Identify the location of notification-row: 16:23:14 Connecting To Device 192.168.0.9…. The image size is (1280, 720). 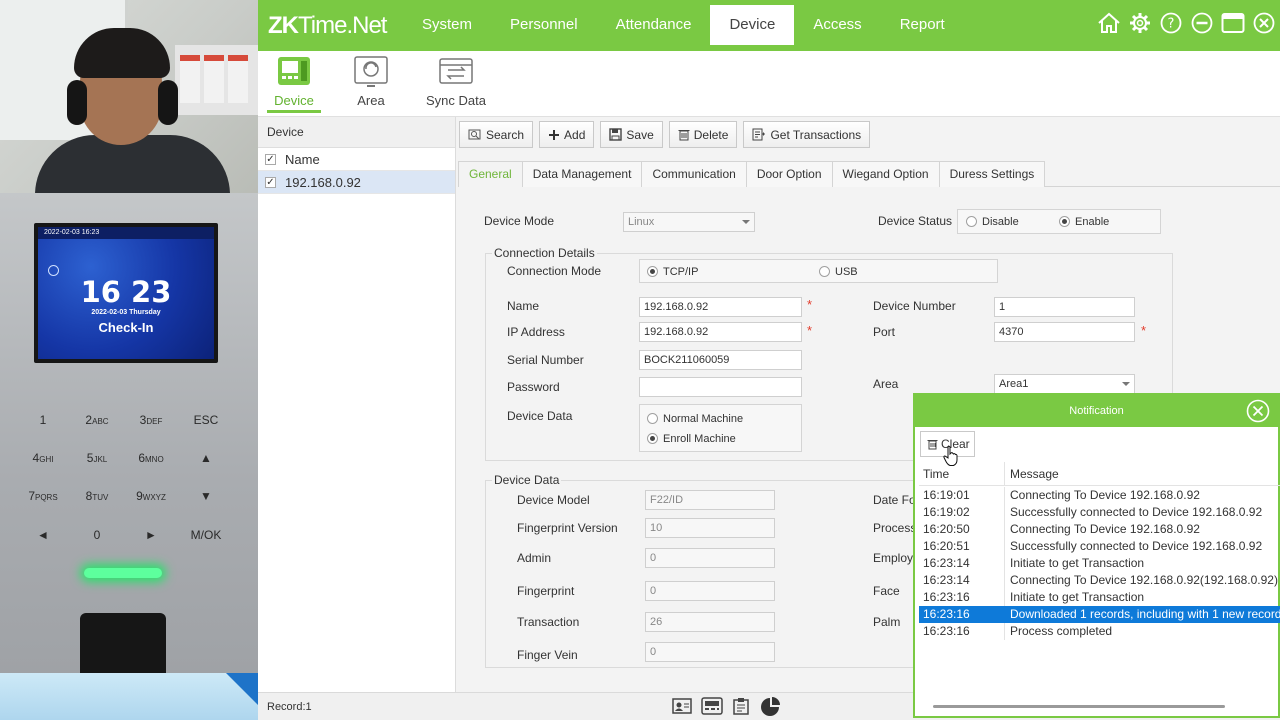
(1099, 580).